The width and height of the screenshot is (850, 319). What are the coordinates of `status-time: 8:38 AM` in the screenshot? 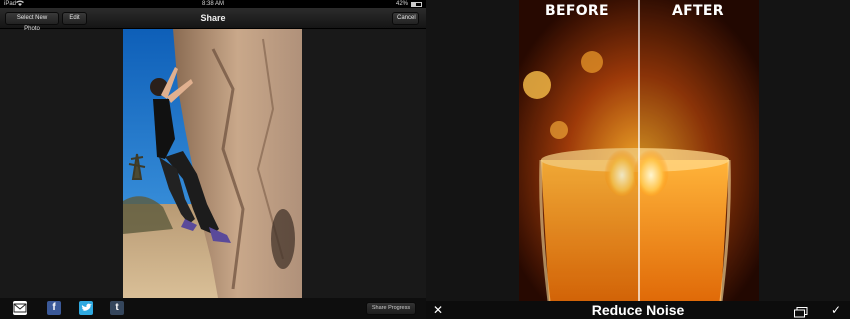 It's located at (212, 4).